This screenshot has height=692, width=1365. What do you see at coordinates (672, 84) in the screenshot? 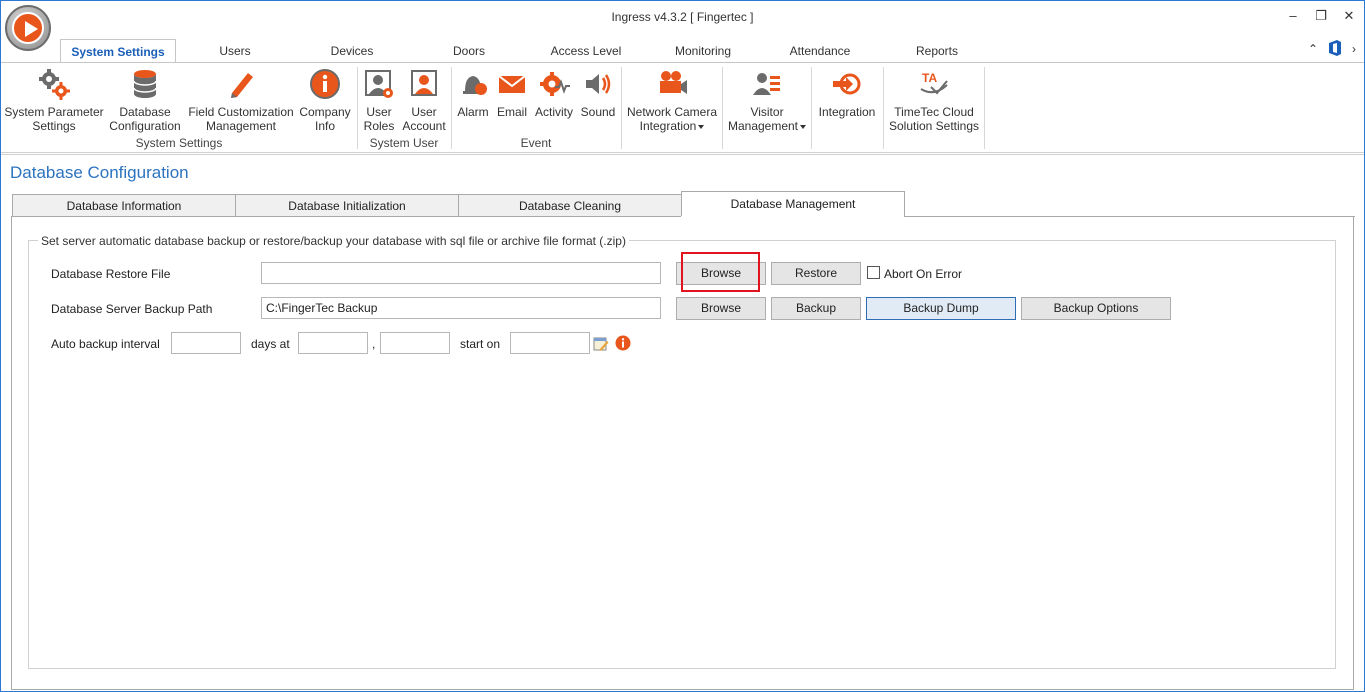
I see `camera-icon` at bounding box center [672, 84].